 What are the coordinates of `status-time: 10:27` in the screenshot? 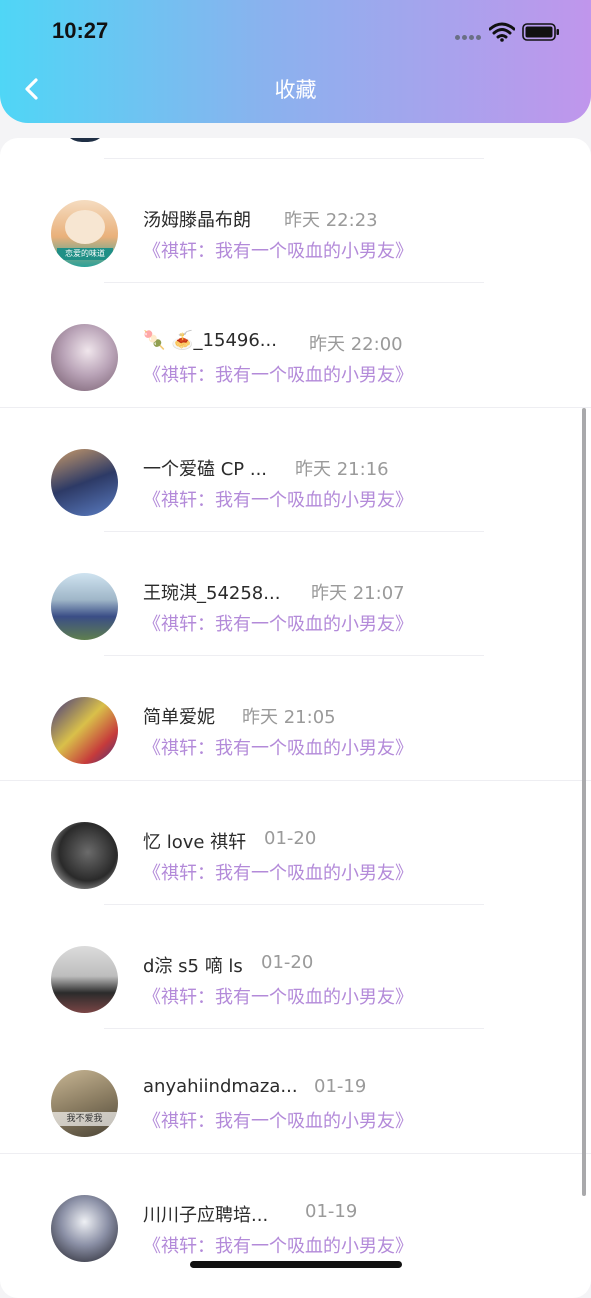 It's located at (80, 30).